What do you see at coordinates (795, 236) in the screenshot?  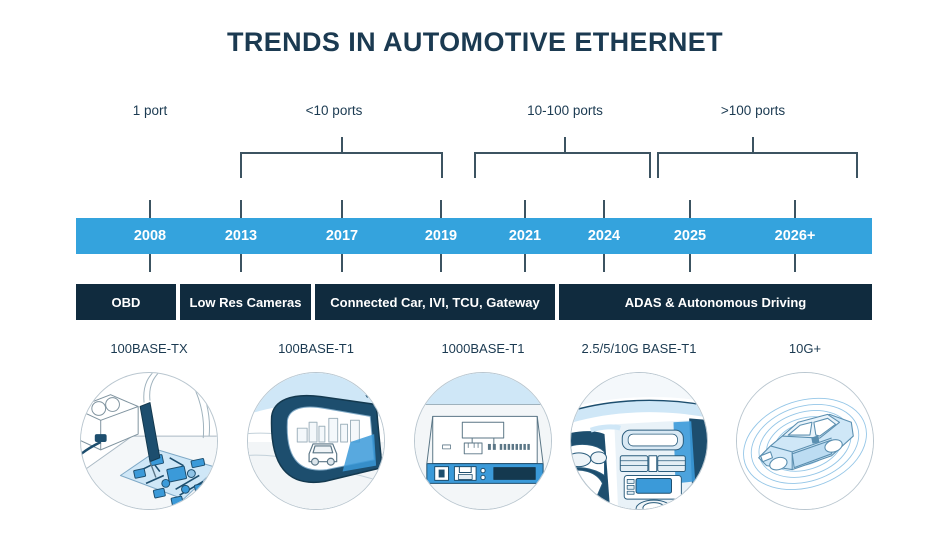 I see `timeline-year-2026p: 2026+` at bounding box center [795, 236].